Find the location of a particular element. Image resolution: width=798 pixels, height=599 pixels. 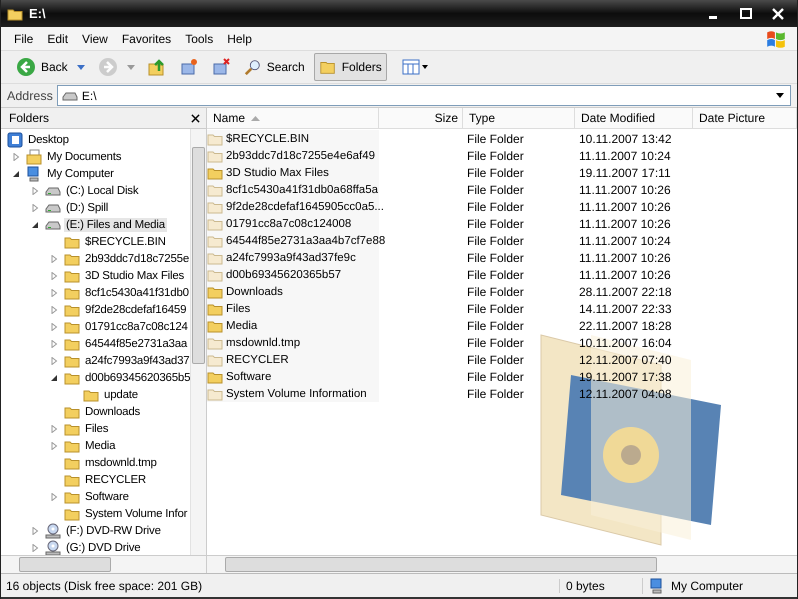

date-modified: 12.11.2007 07:40 is located at coordinates (625, 359).